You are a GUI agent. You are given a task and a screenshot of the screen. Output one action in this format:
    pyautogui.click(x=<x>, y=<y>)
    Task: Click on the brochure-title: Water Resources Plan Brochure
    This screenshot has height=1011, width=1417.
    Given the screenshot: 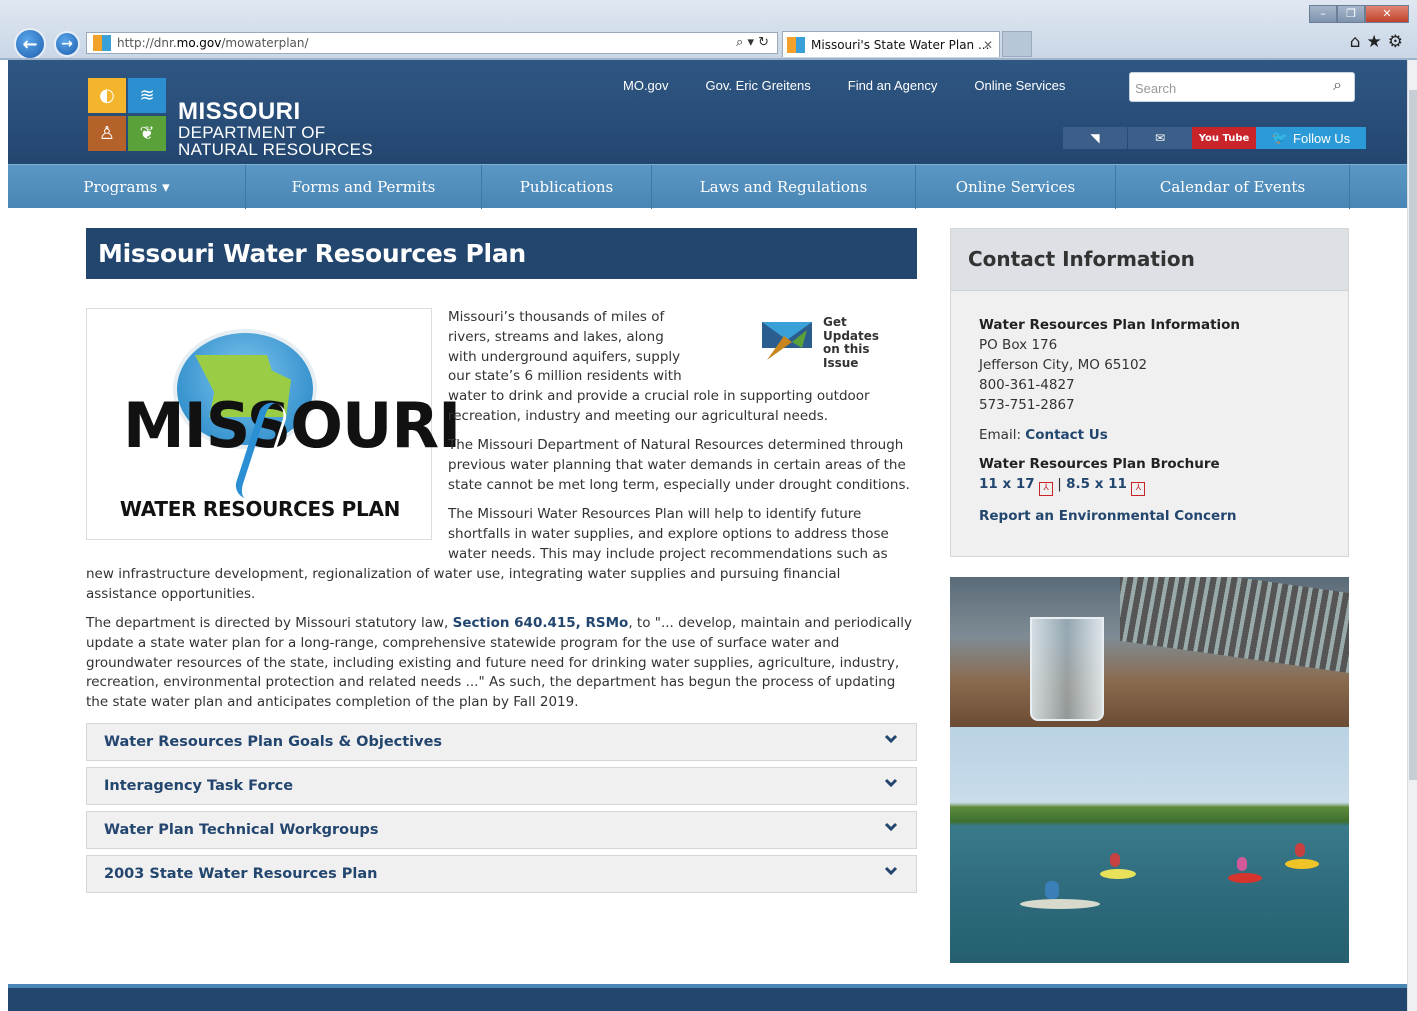 What is the action you would take?
    pyautogui.click(x=1099, y=464)
    